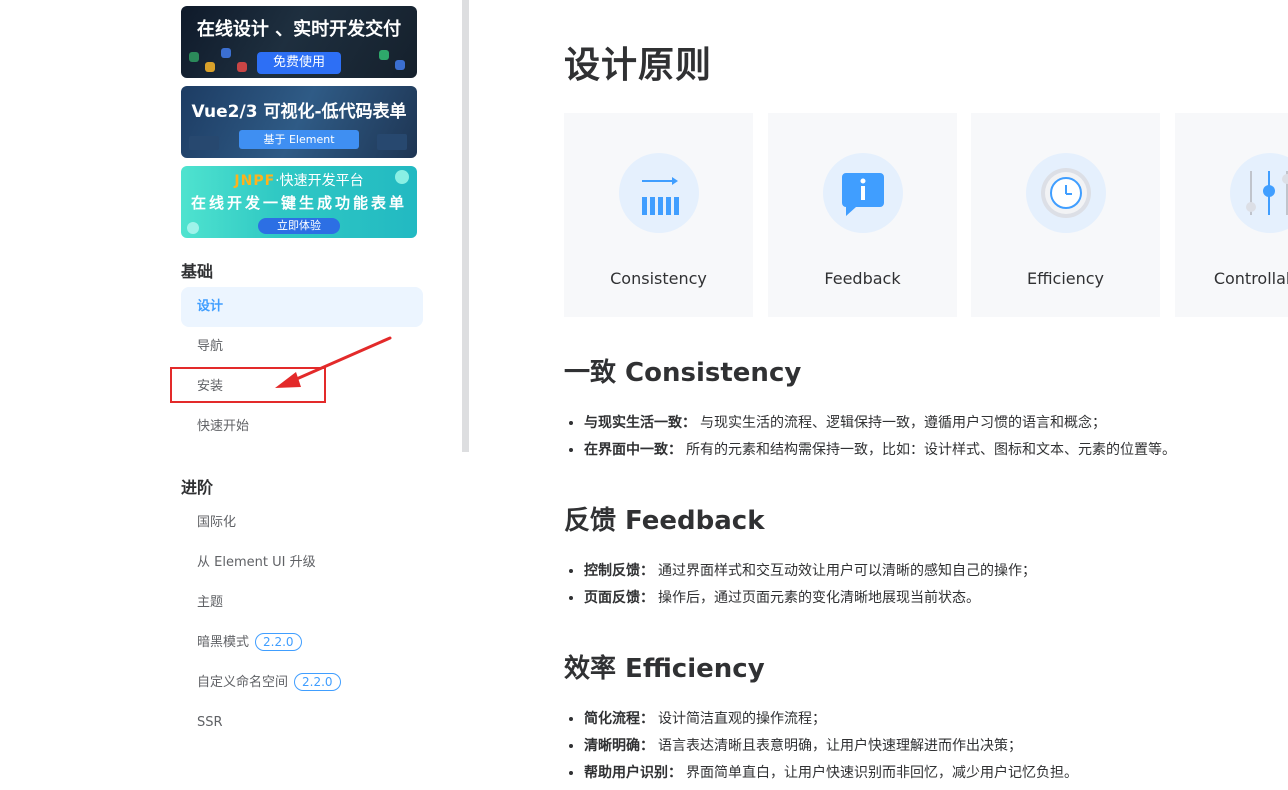 The width and height of the screenshot is (1288, 790). Describe the element at coordinates (1231, 215) in the screenshot. I see `card-controllability: Controllability` at that location.